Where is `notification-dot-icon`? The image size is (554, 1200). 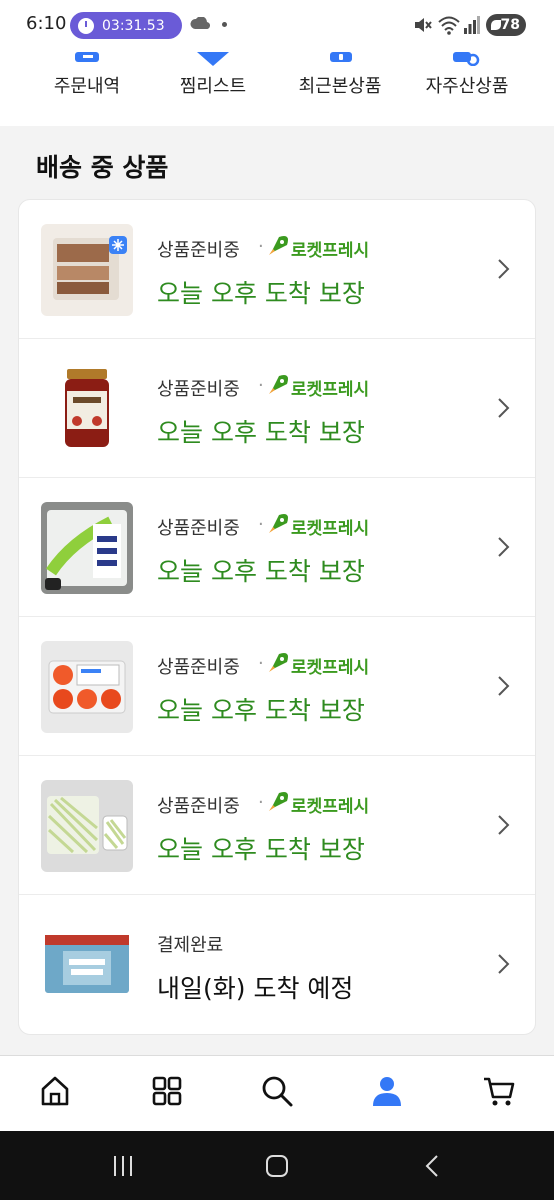 notification-dot-icon is located at coordinates (224, 24).